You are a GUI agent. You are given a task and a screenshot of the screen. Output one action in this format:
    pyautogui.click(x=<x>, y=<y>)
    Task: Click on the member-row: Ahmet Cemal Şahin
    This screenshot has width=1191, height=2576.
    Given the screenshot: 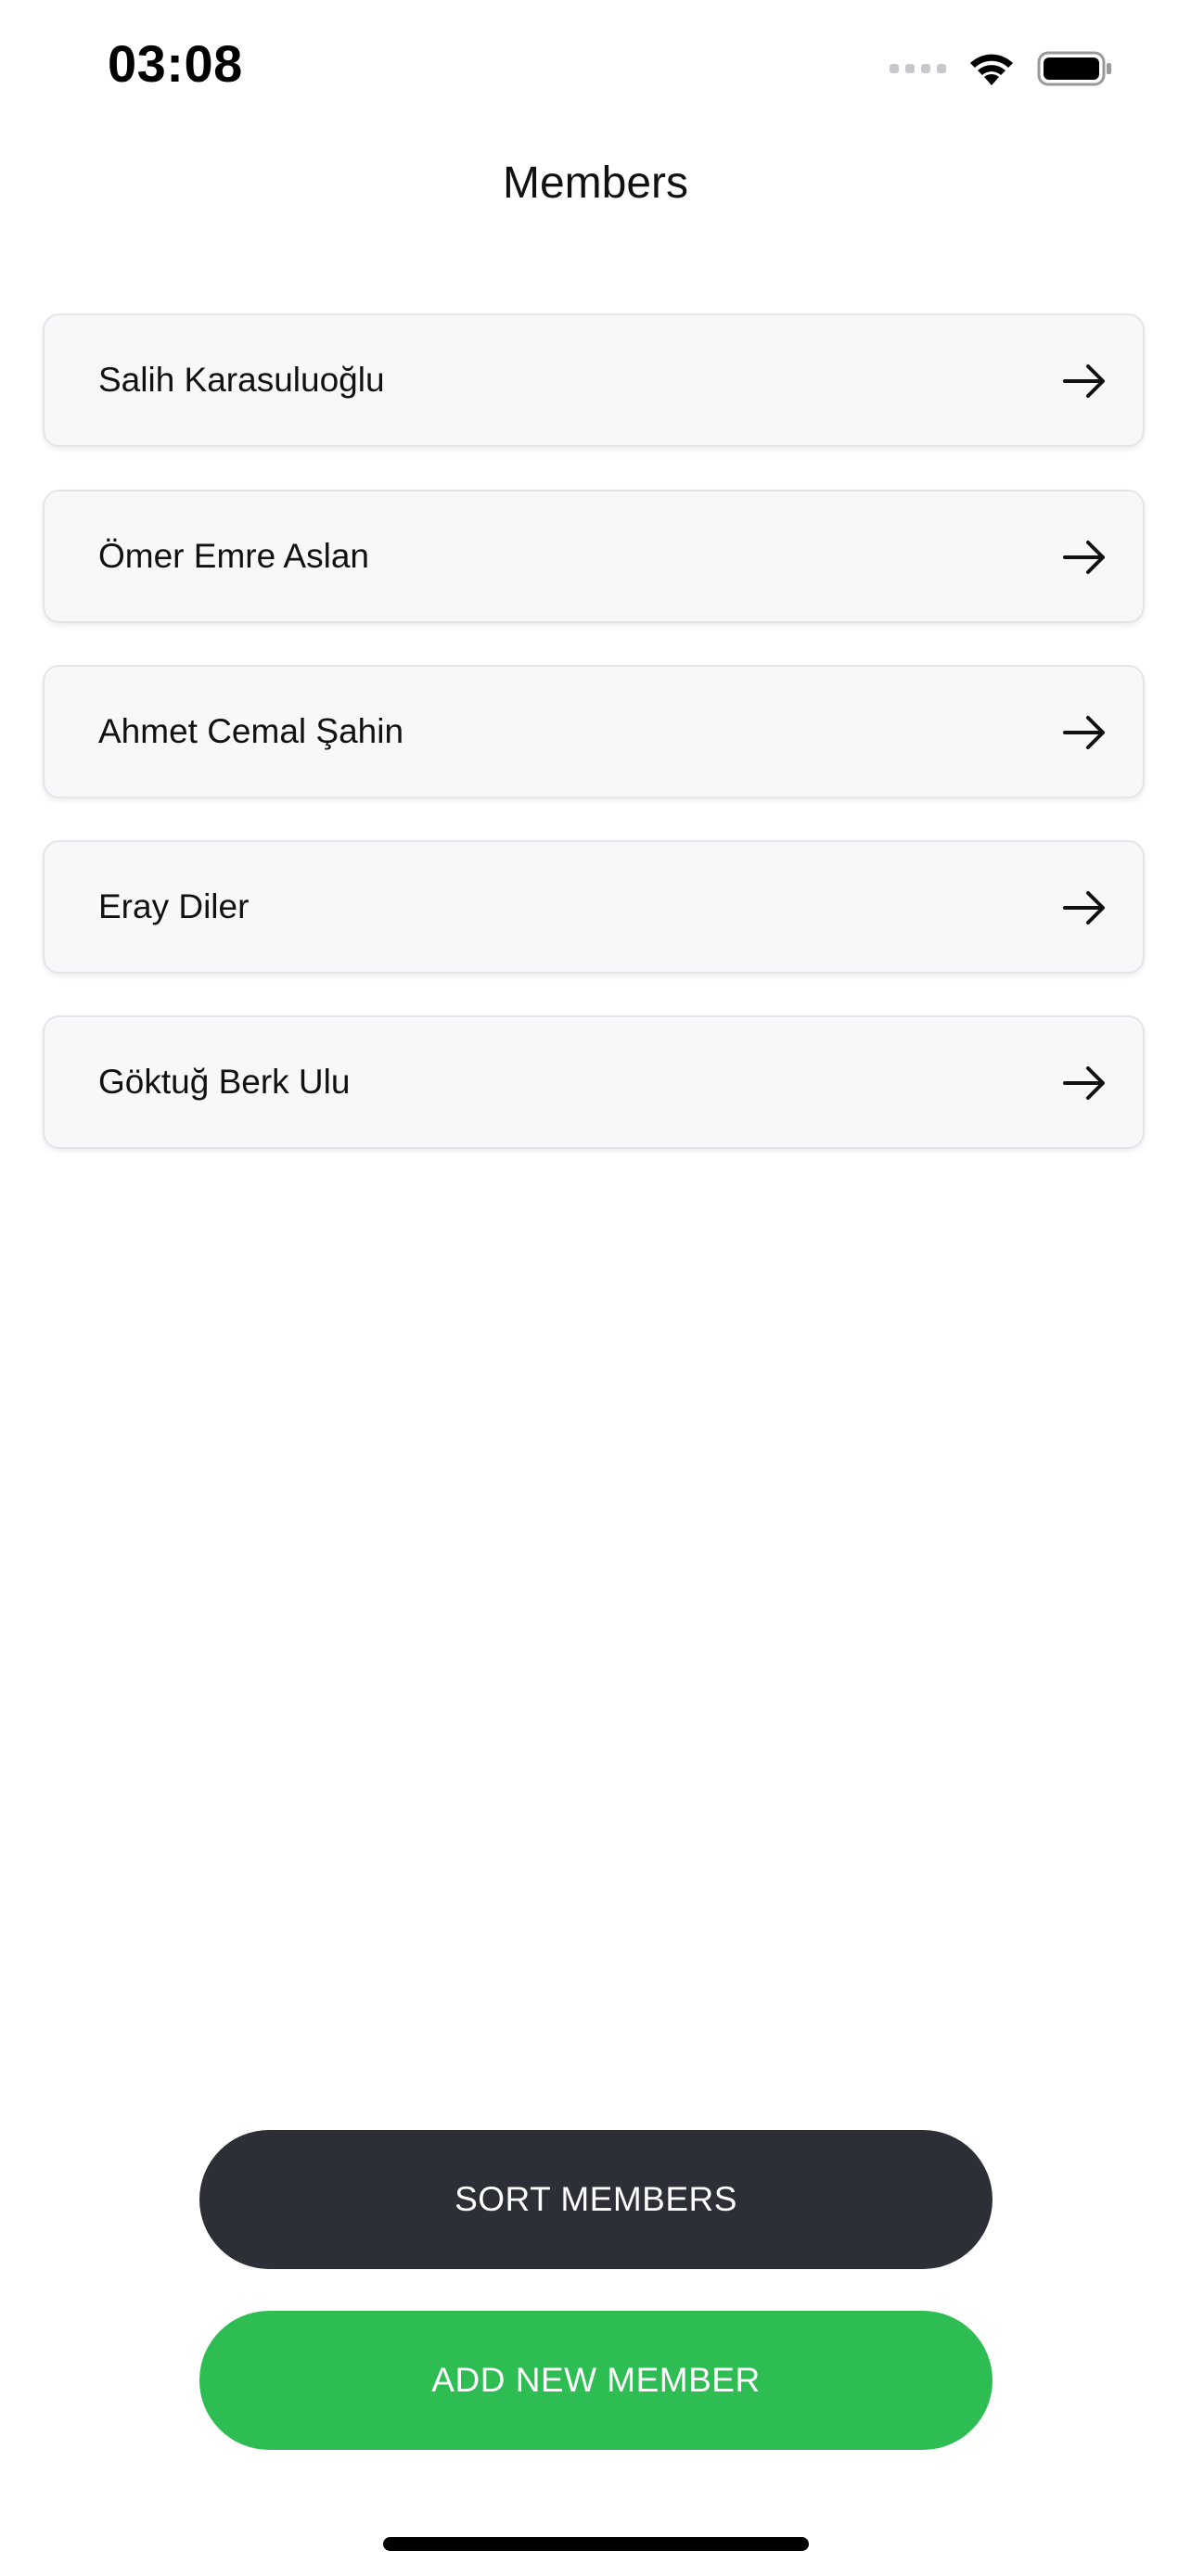 What is the action you would take?
    pyautogui.click(x=594, y=732)
    